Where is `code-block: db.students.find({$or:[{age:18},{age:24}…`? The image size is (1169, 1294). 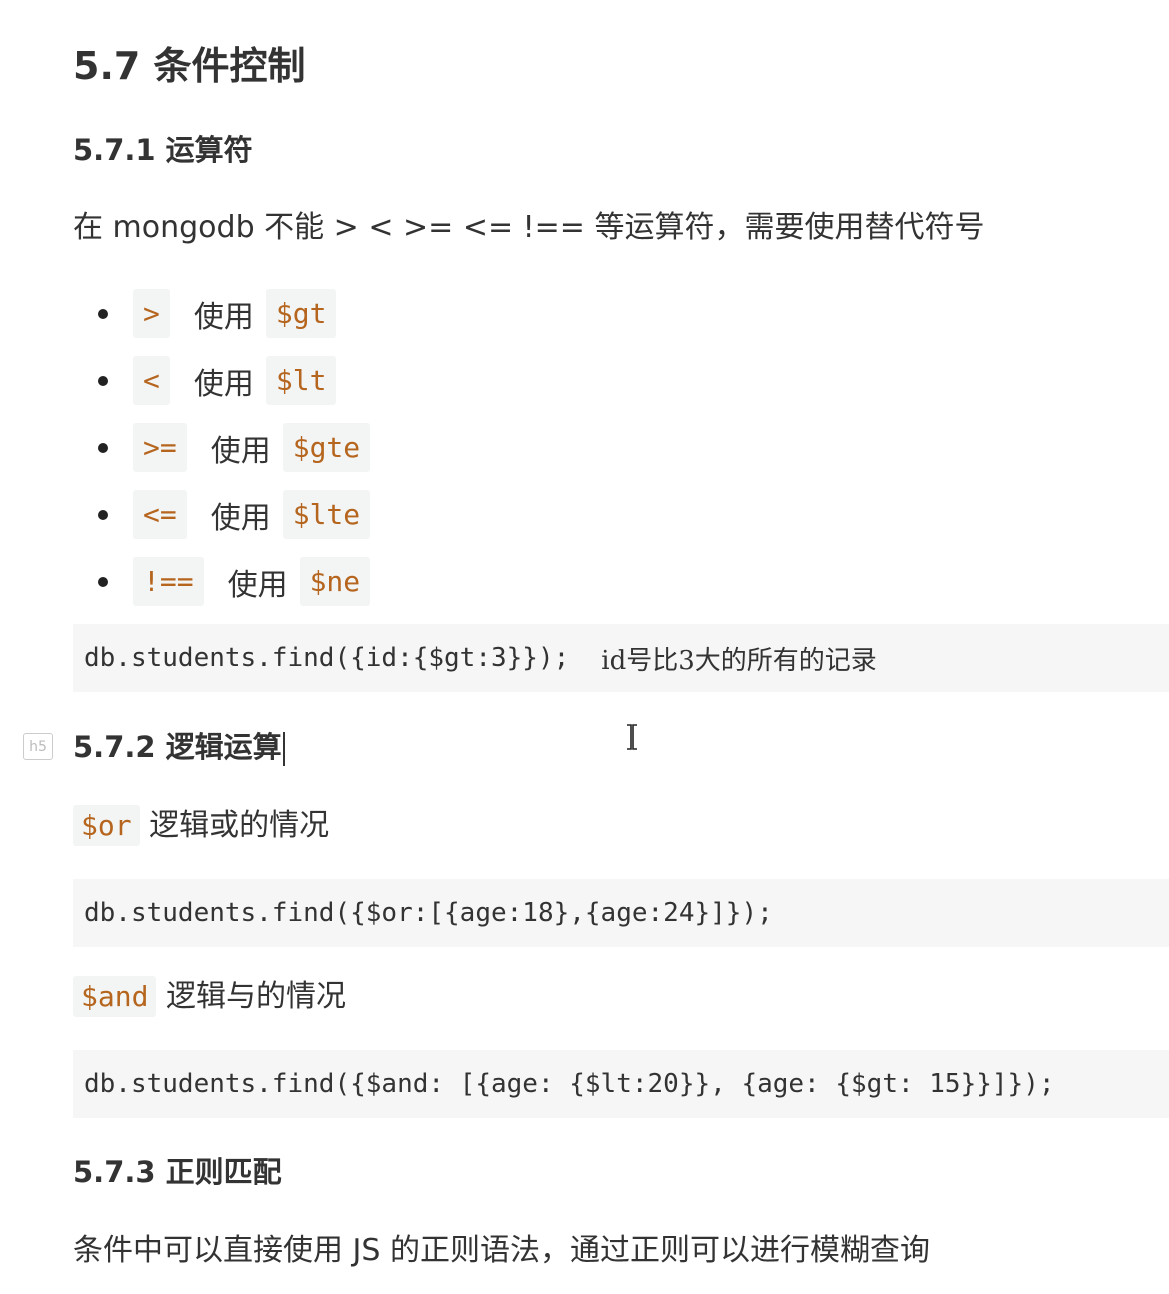
code-block: db.students.find({$or:[{age:18},{age:24}… is located at coordinates (621, 913).